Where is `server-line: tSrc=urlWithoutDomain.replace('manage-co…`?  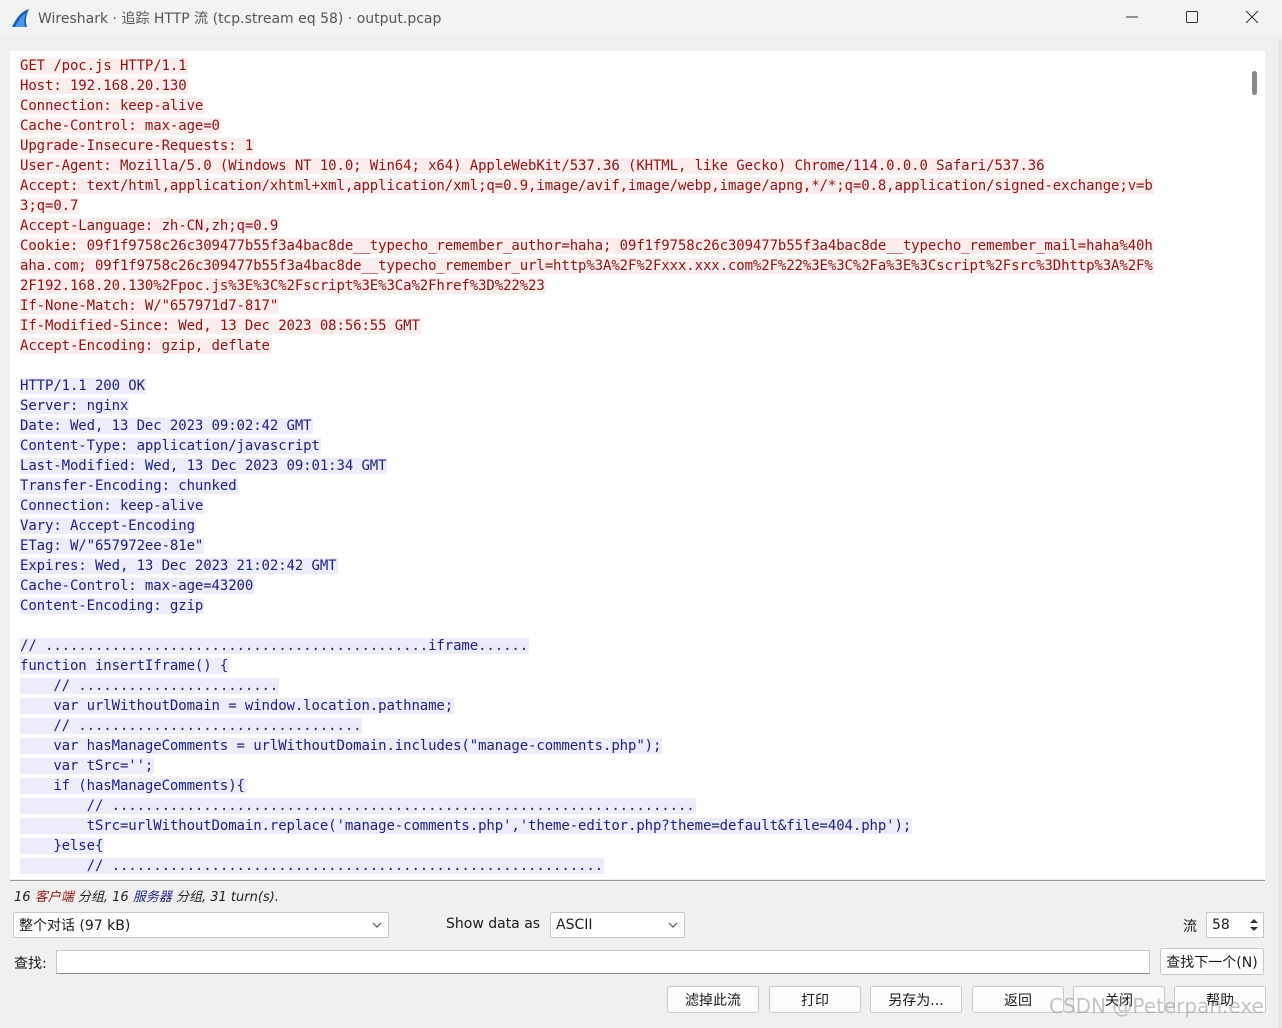 server-line: tSrc=urlWithoutDomain.replace('manage-co… is located at coordinates (627, 826).